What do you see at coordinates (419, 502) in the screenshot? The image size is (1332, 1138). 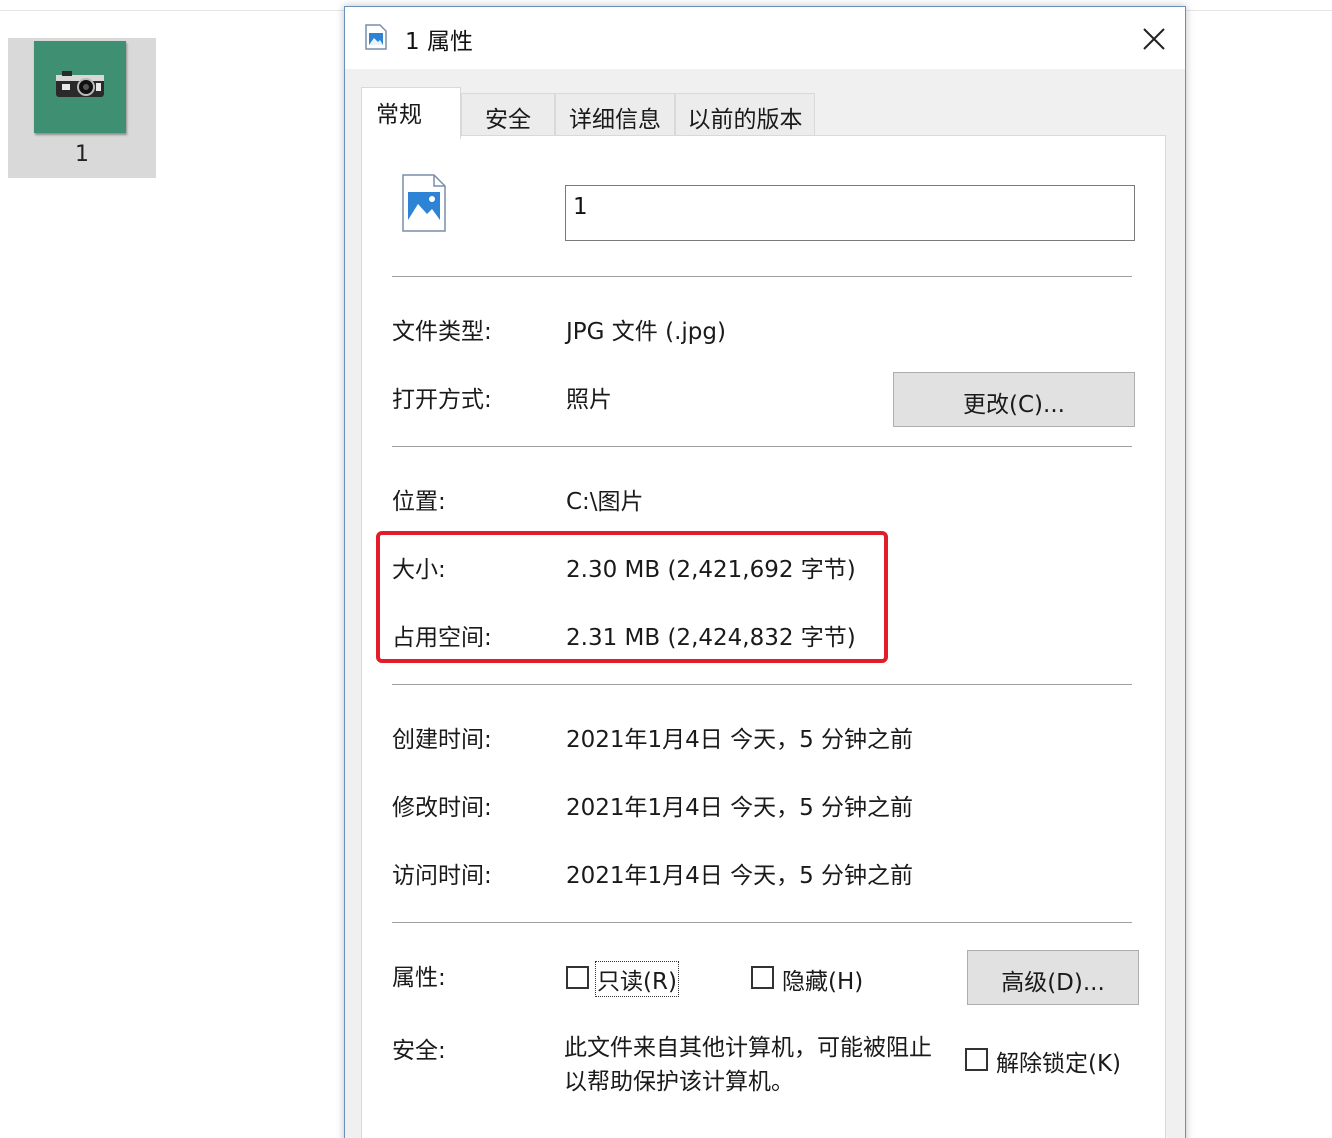 I see `location-label: 位置:` at bounding box center [419, 502].